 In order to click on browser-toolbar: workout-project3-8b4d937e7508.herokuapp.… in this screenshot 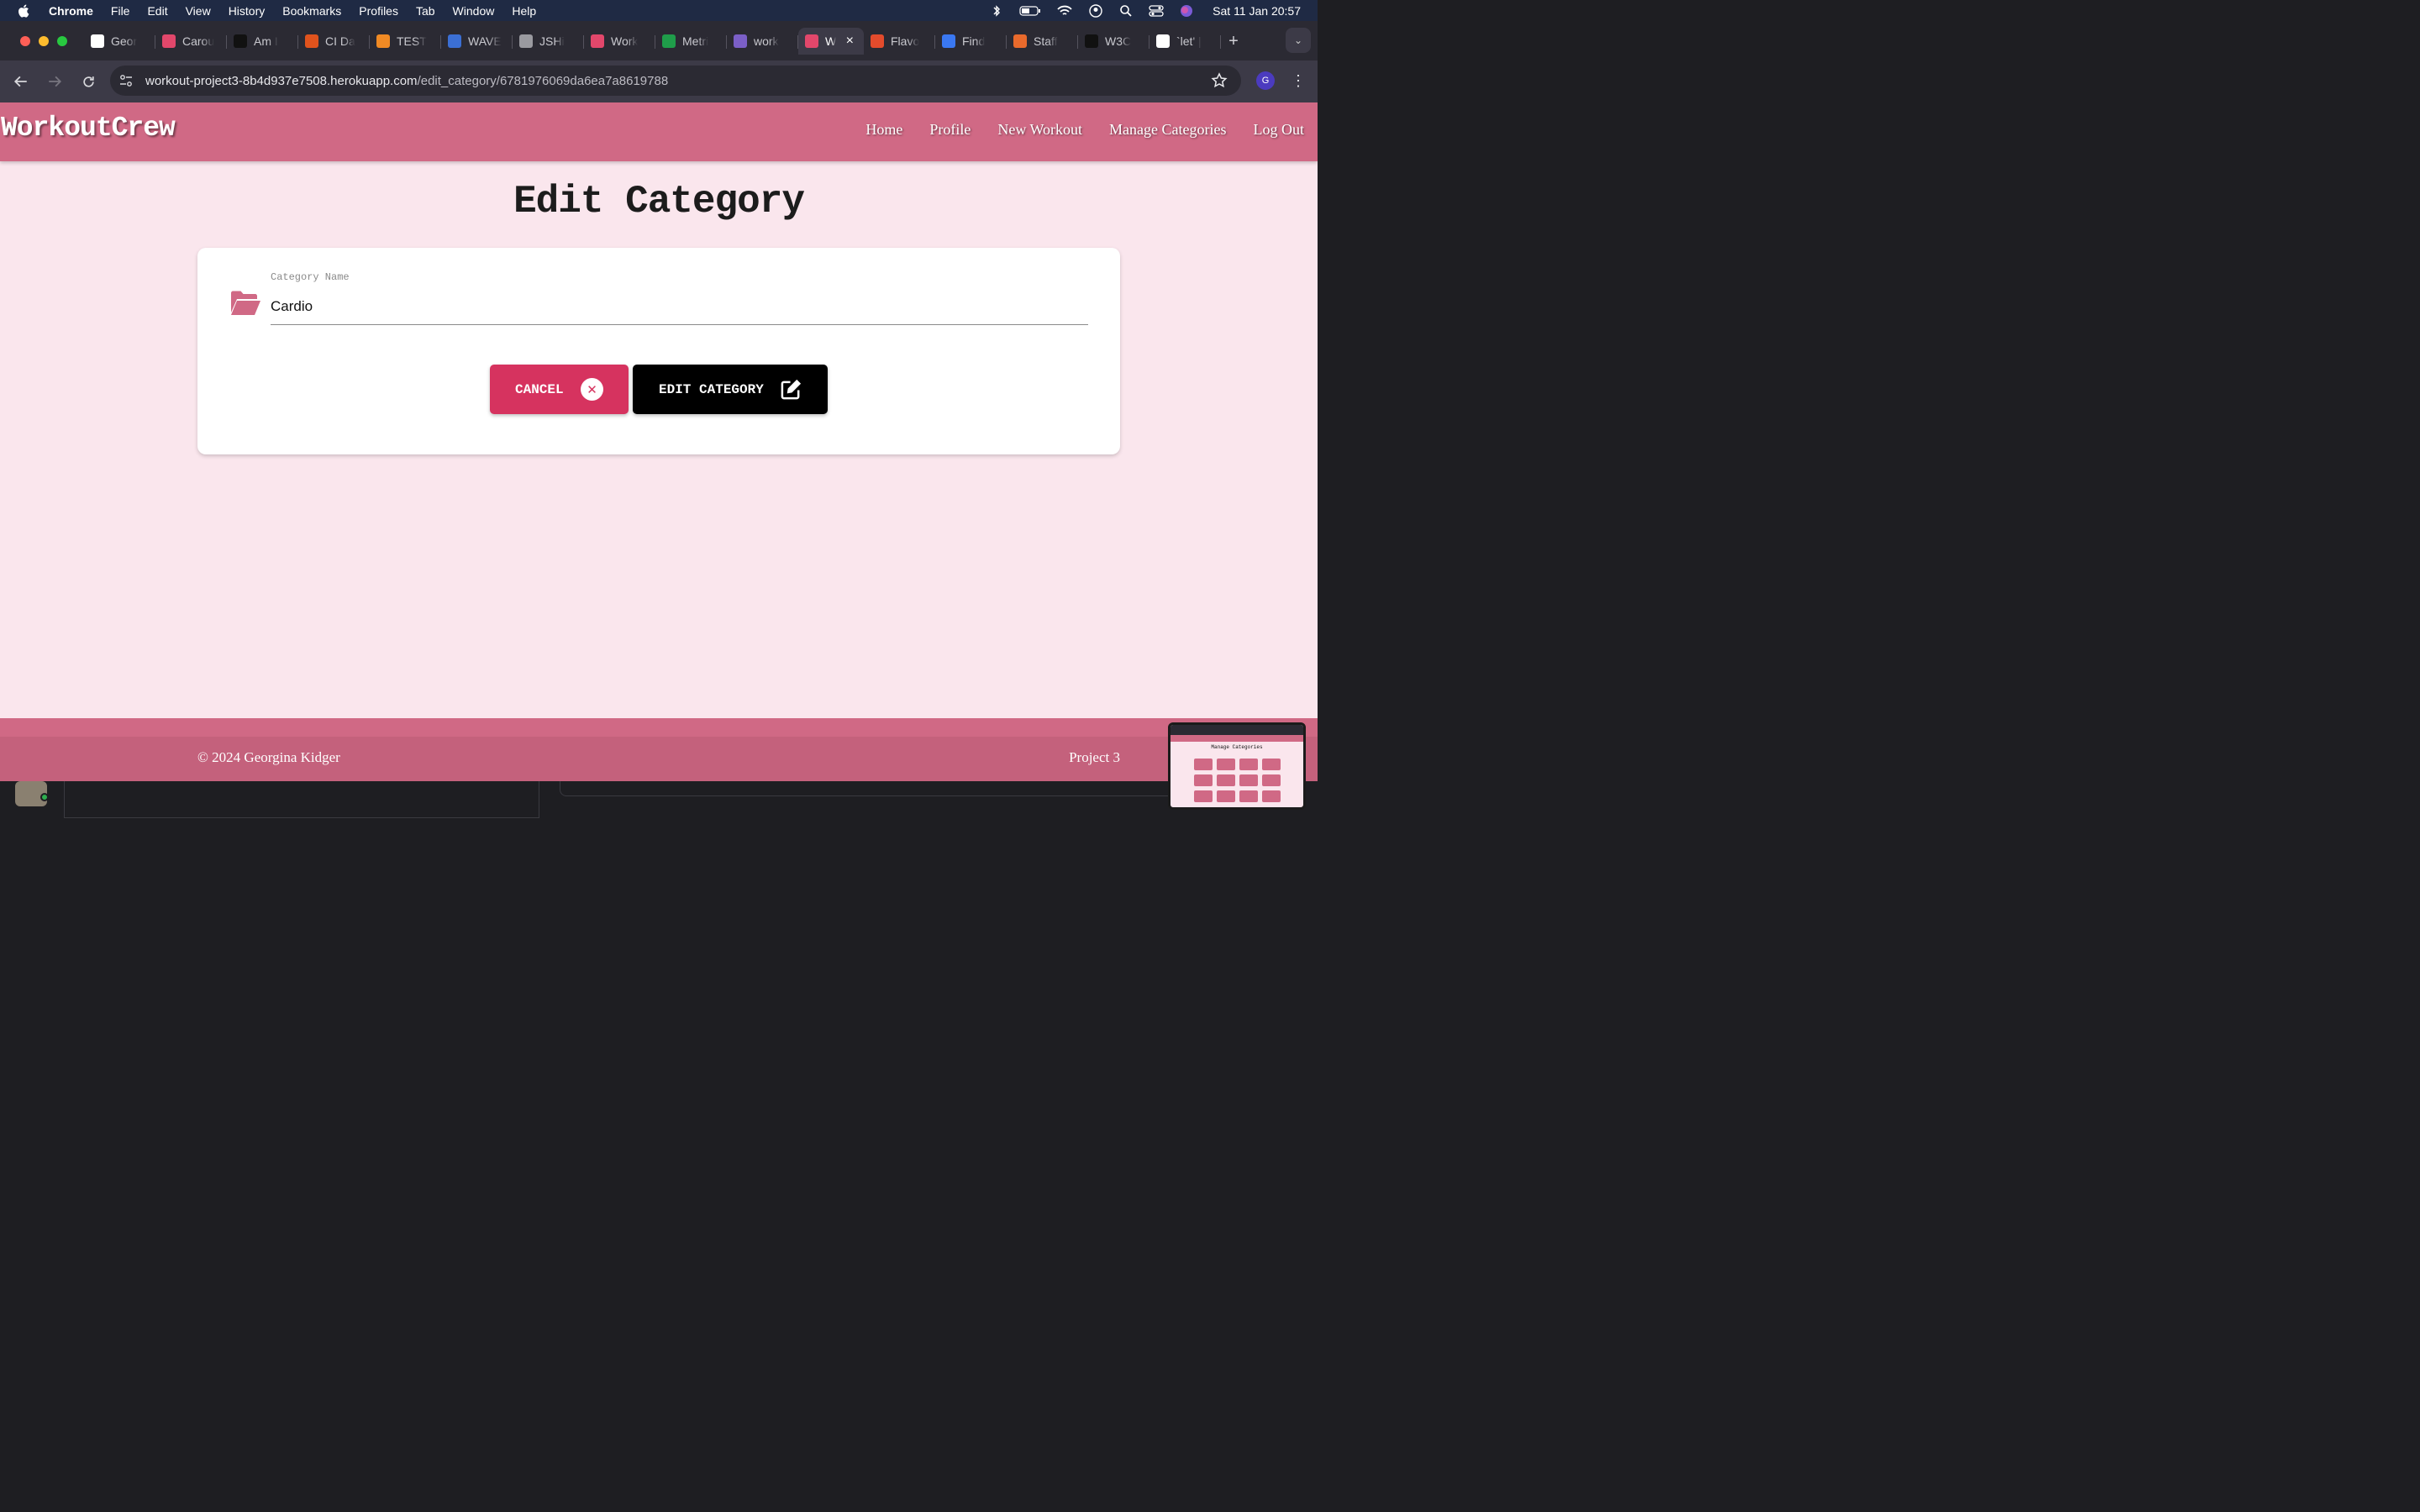, I will do `click(659, 81)`.